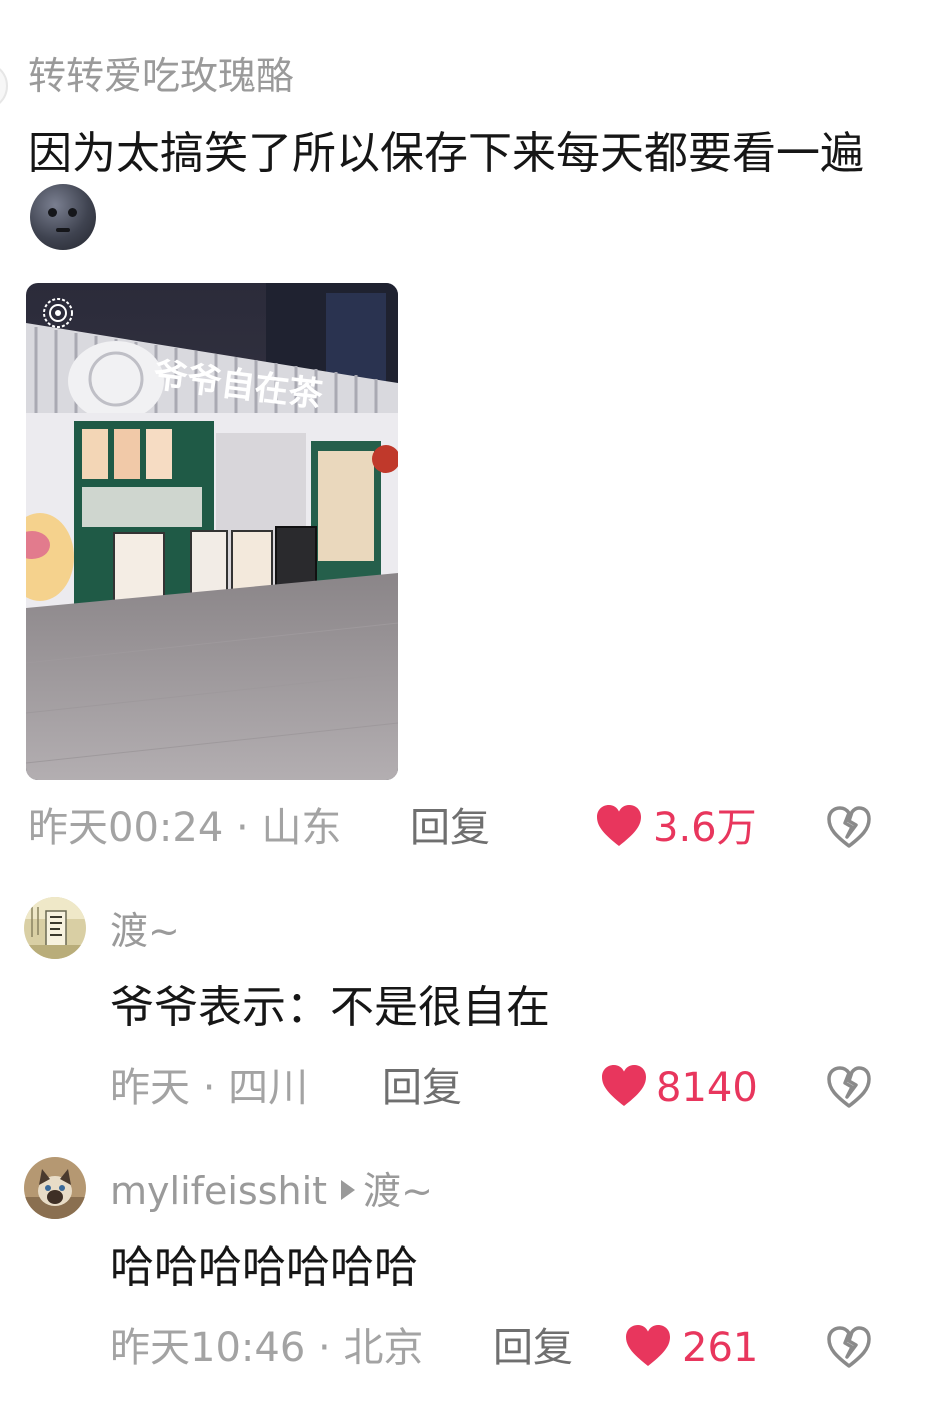  What do you see at coordinates (268, 1088) in the screenshot?
I see `comment-location: 四川` at bounding box center [268, 1088].